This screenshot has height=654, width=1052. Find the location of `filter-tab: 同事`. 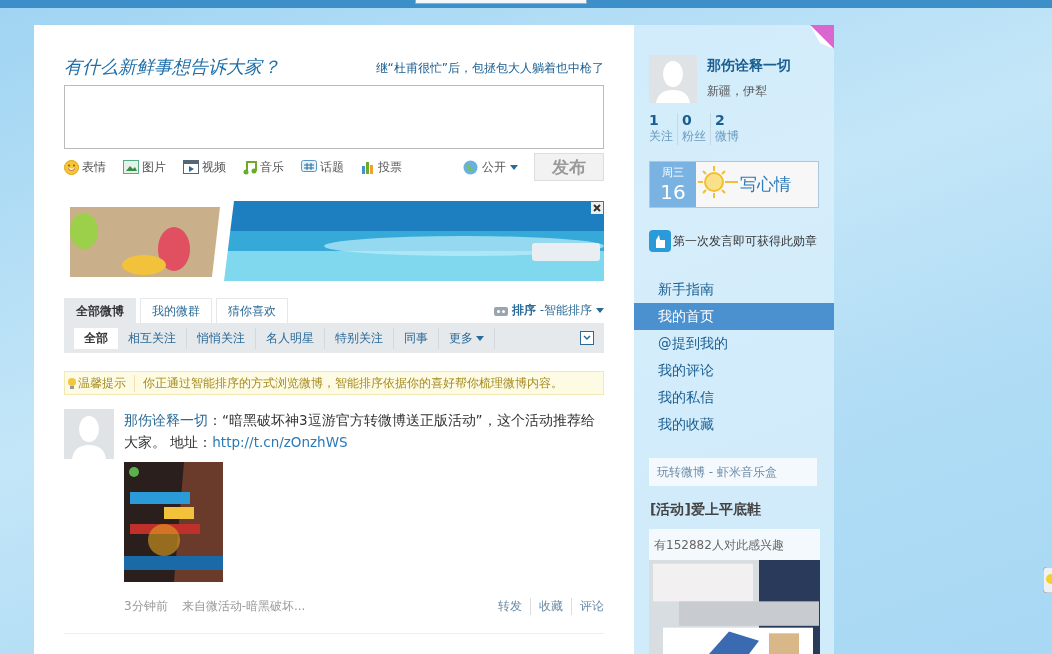

filter-tab: 同事 is located at coordinates (416, 338).